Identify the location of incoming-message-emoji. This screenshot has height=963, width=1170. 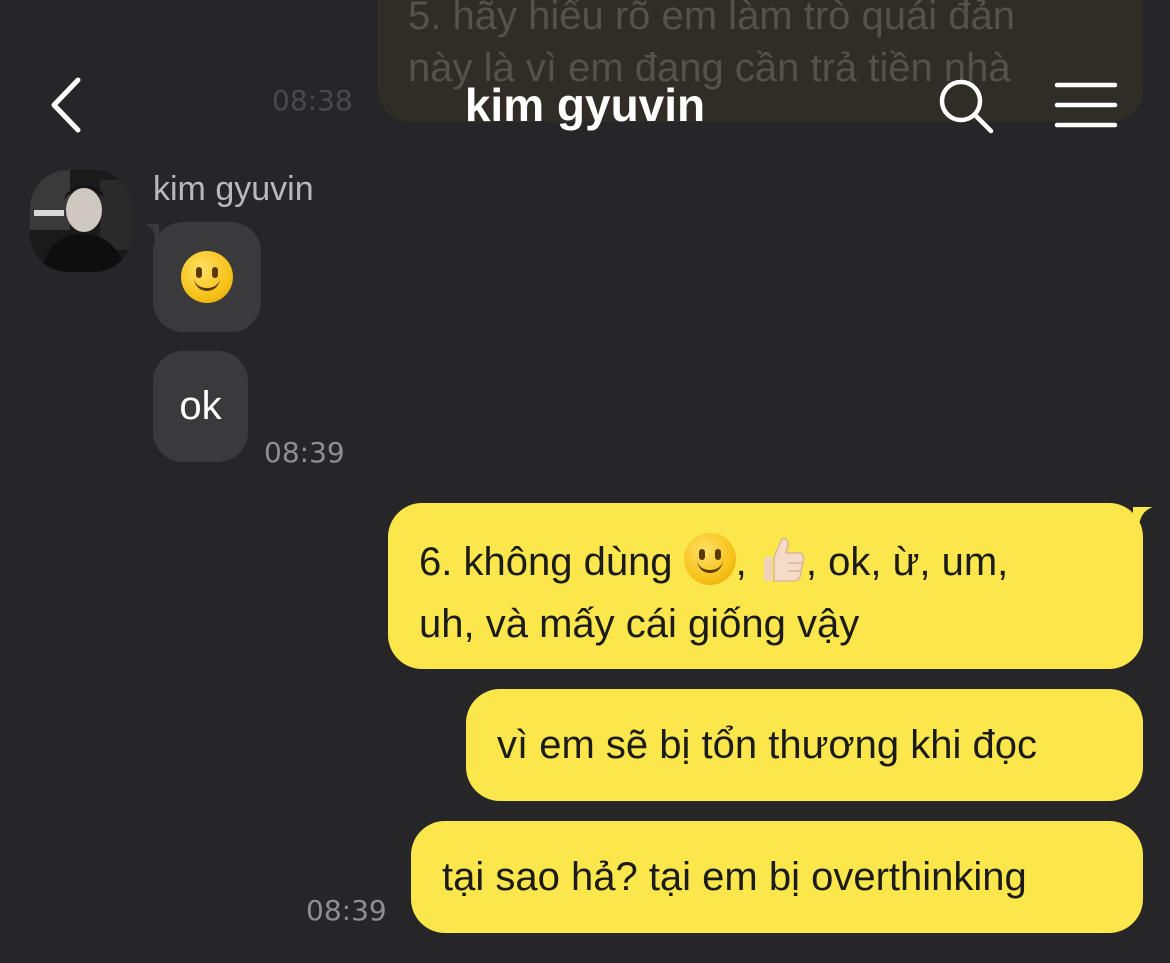
(203, 277).